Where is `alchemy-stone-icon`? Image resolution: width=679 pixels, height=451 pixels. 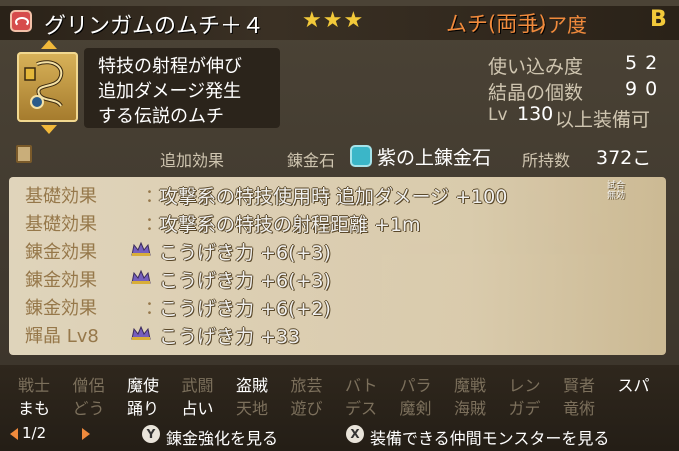
alchemy-stone-icon is located at coordinates (361, 156).